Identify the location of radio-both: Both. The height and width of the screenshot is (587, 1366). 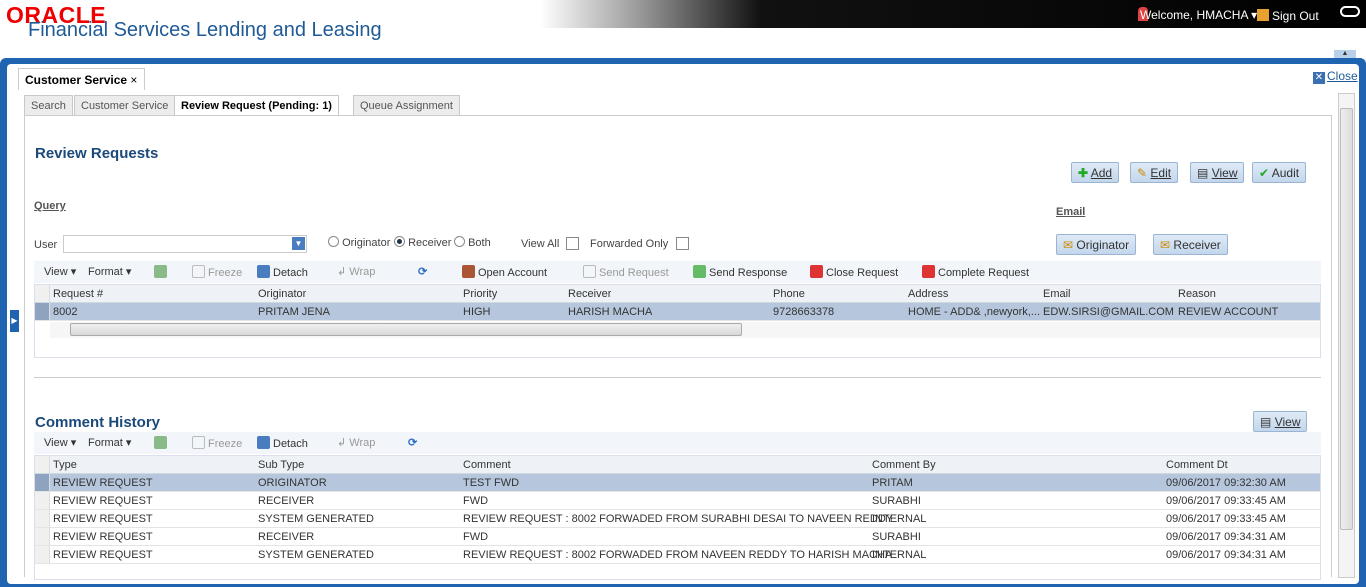
(472, 242).